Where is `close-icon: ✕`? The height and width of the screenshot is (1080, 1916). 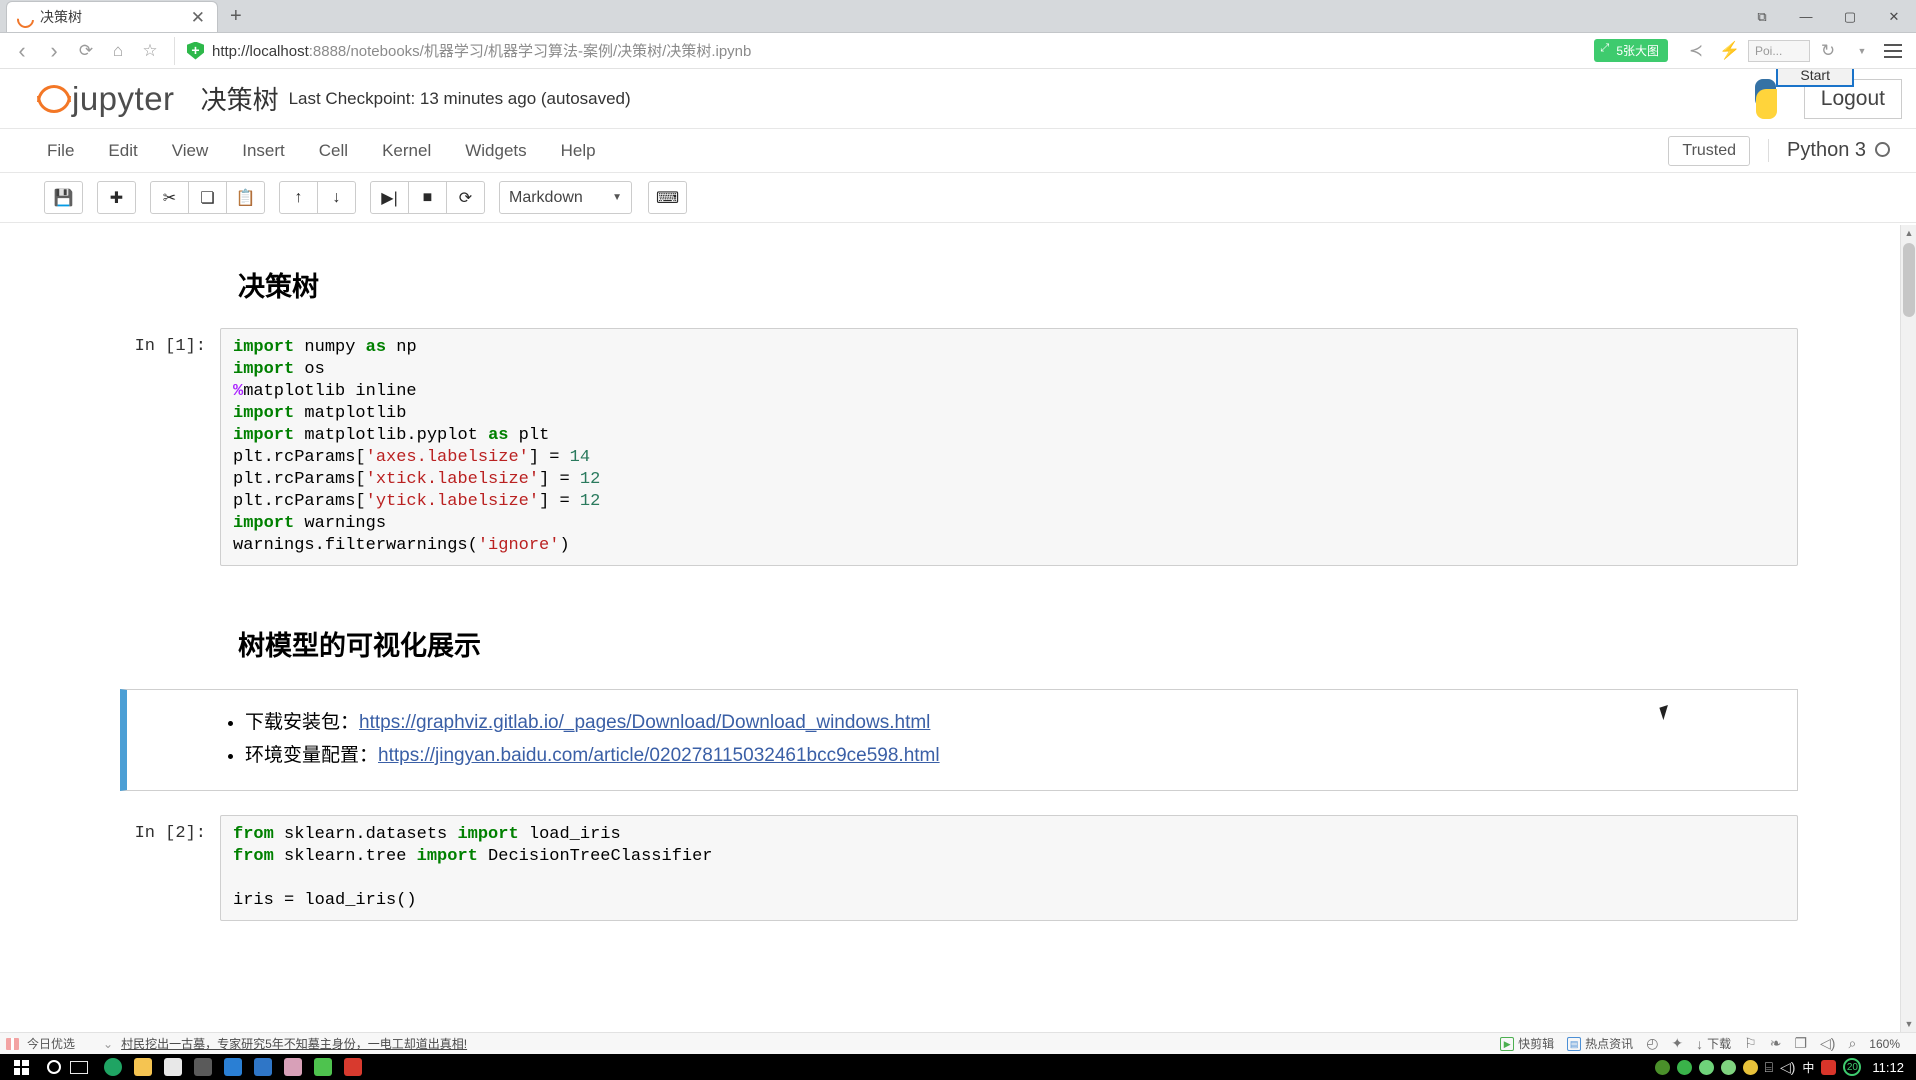 close-icon: ✕ is located at coordinates (198, 17).